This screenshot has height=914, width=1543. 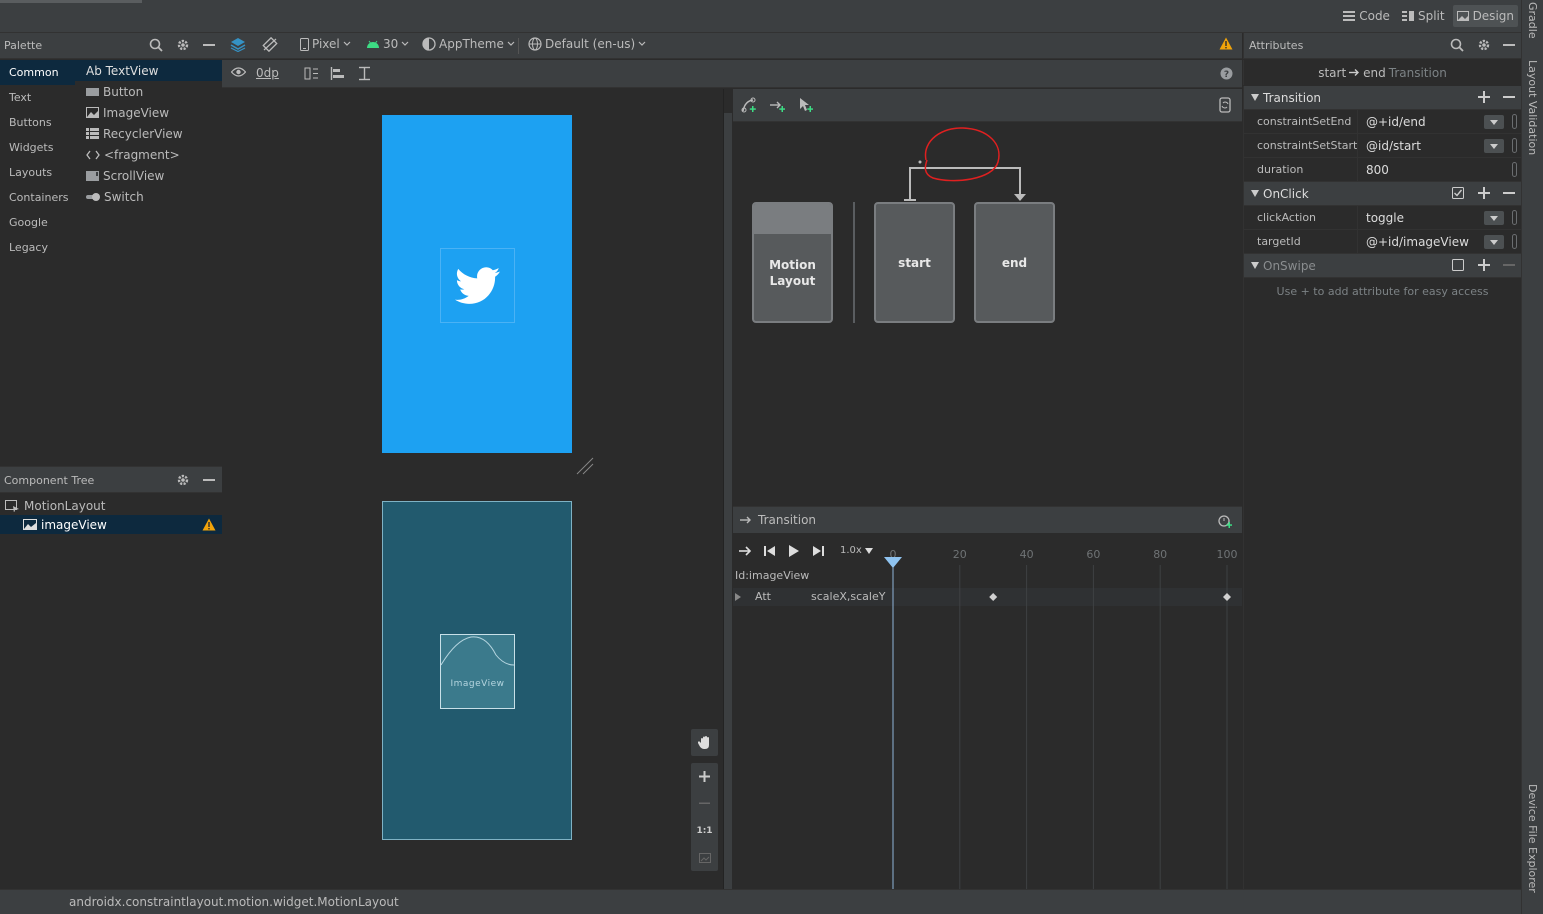 I want to click on palette-item-button: Button, so click(x=148, y=91).